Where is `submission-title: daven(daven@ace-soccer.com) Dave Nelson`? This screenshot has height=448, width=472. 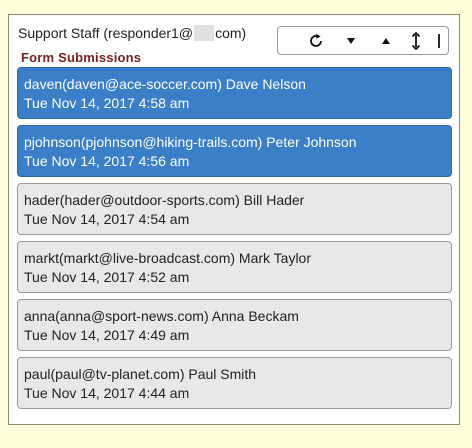 submission-title: daven(daven@ace-soccer.com) Dave Nelson is located at coordinates (165, 84).